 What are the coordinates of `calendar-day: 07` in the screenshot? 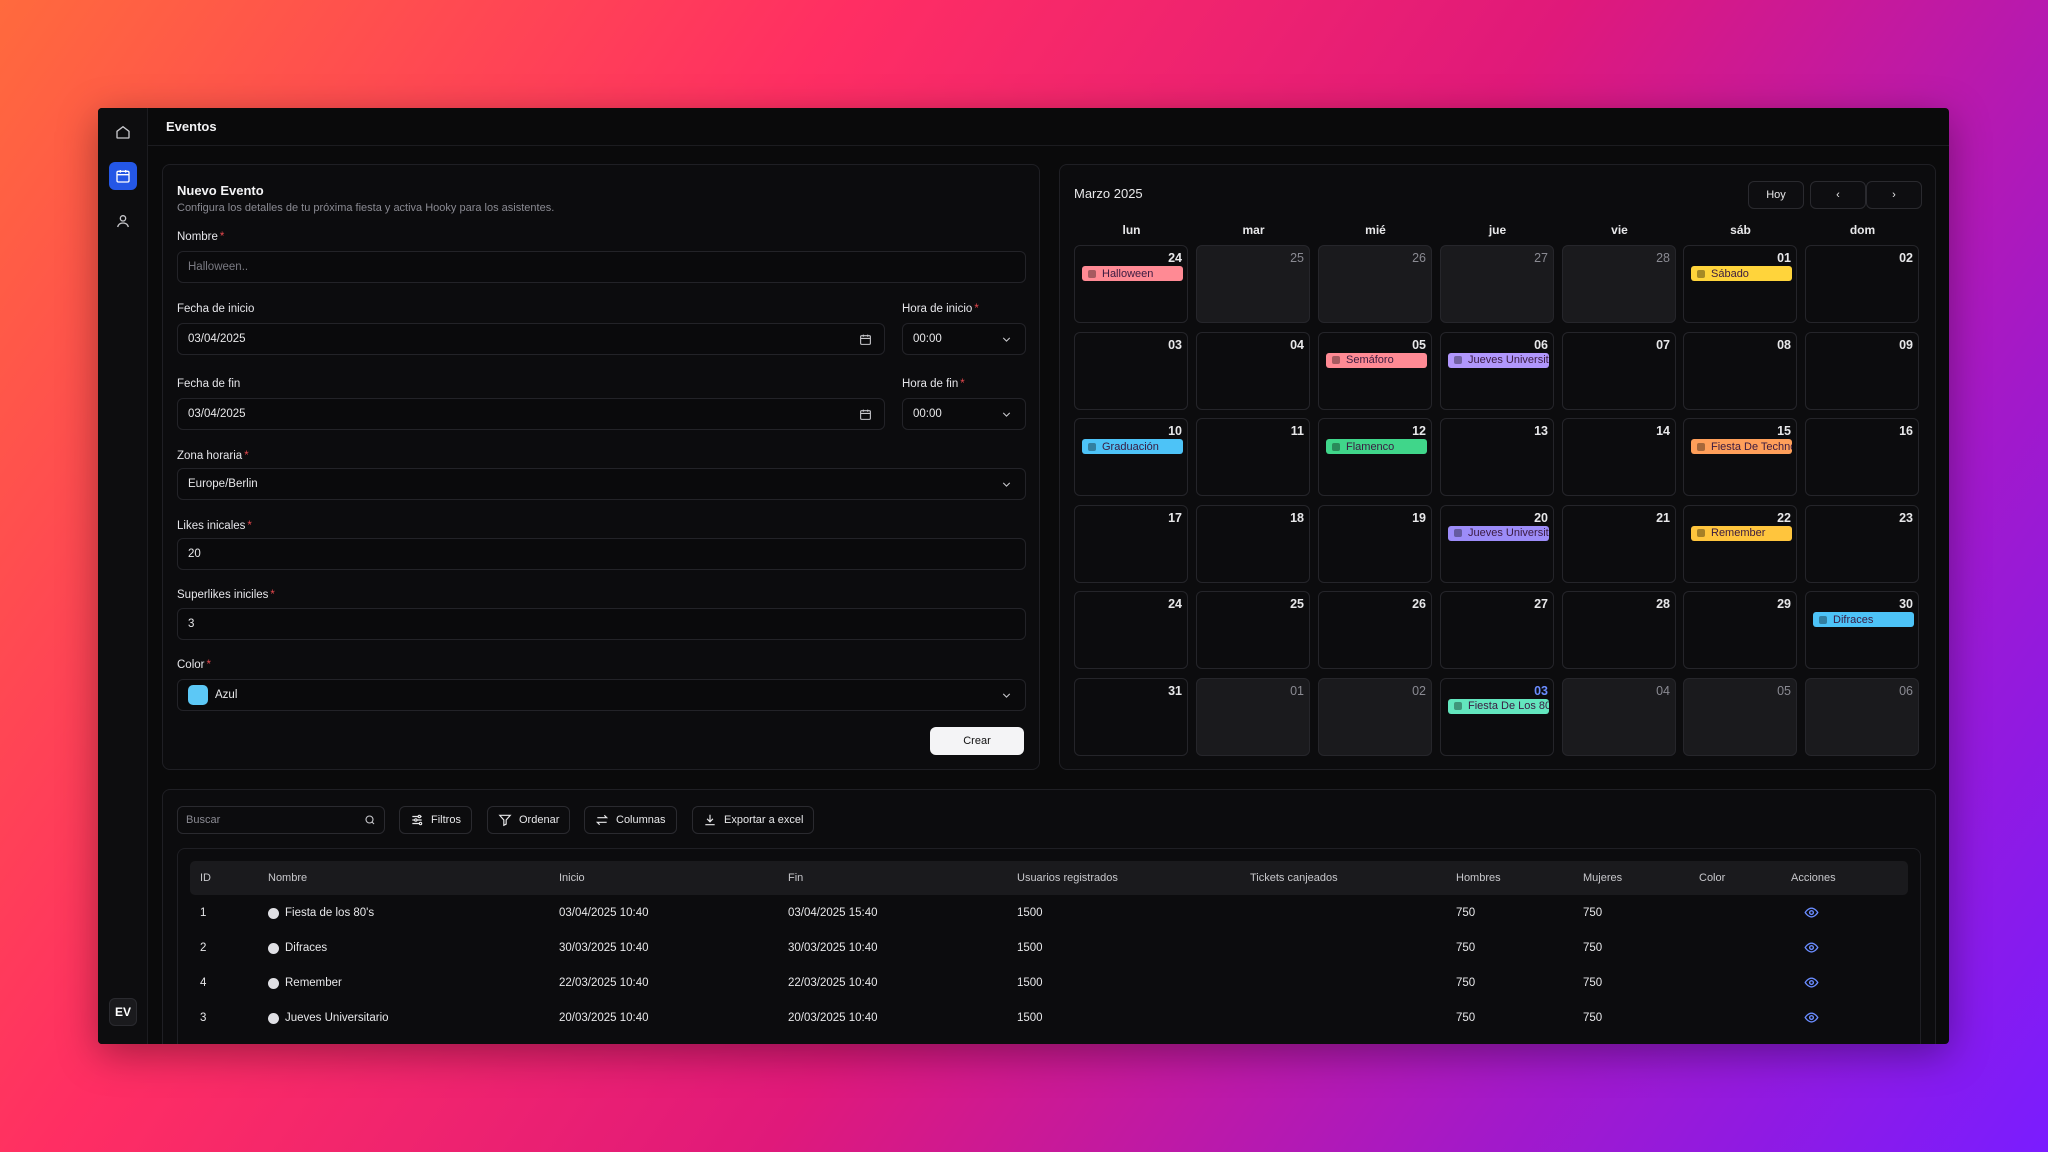 It's located at (1619, 370).